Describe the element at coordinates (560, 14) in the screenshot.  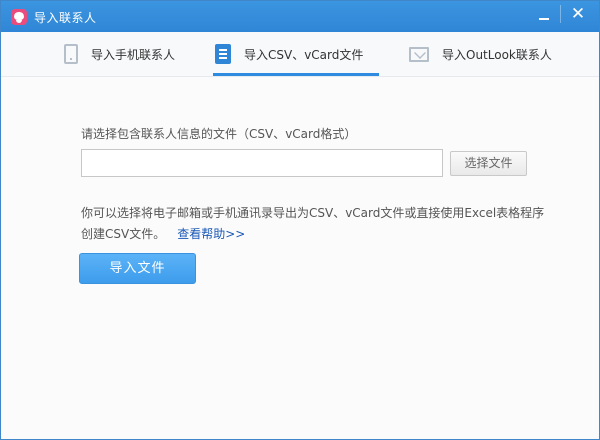
I see `titlebar-divider` at that location.